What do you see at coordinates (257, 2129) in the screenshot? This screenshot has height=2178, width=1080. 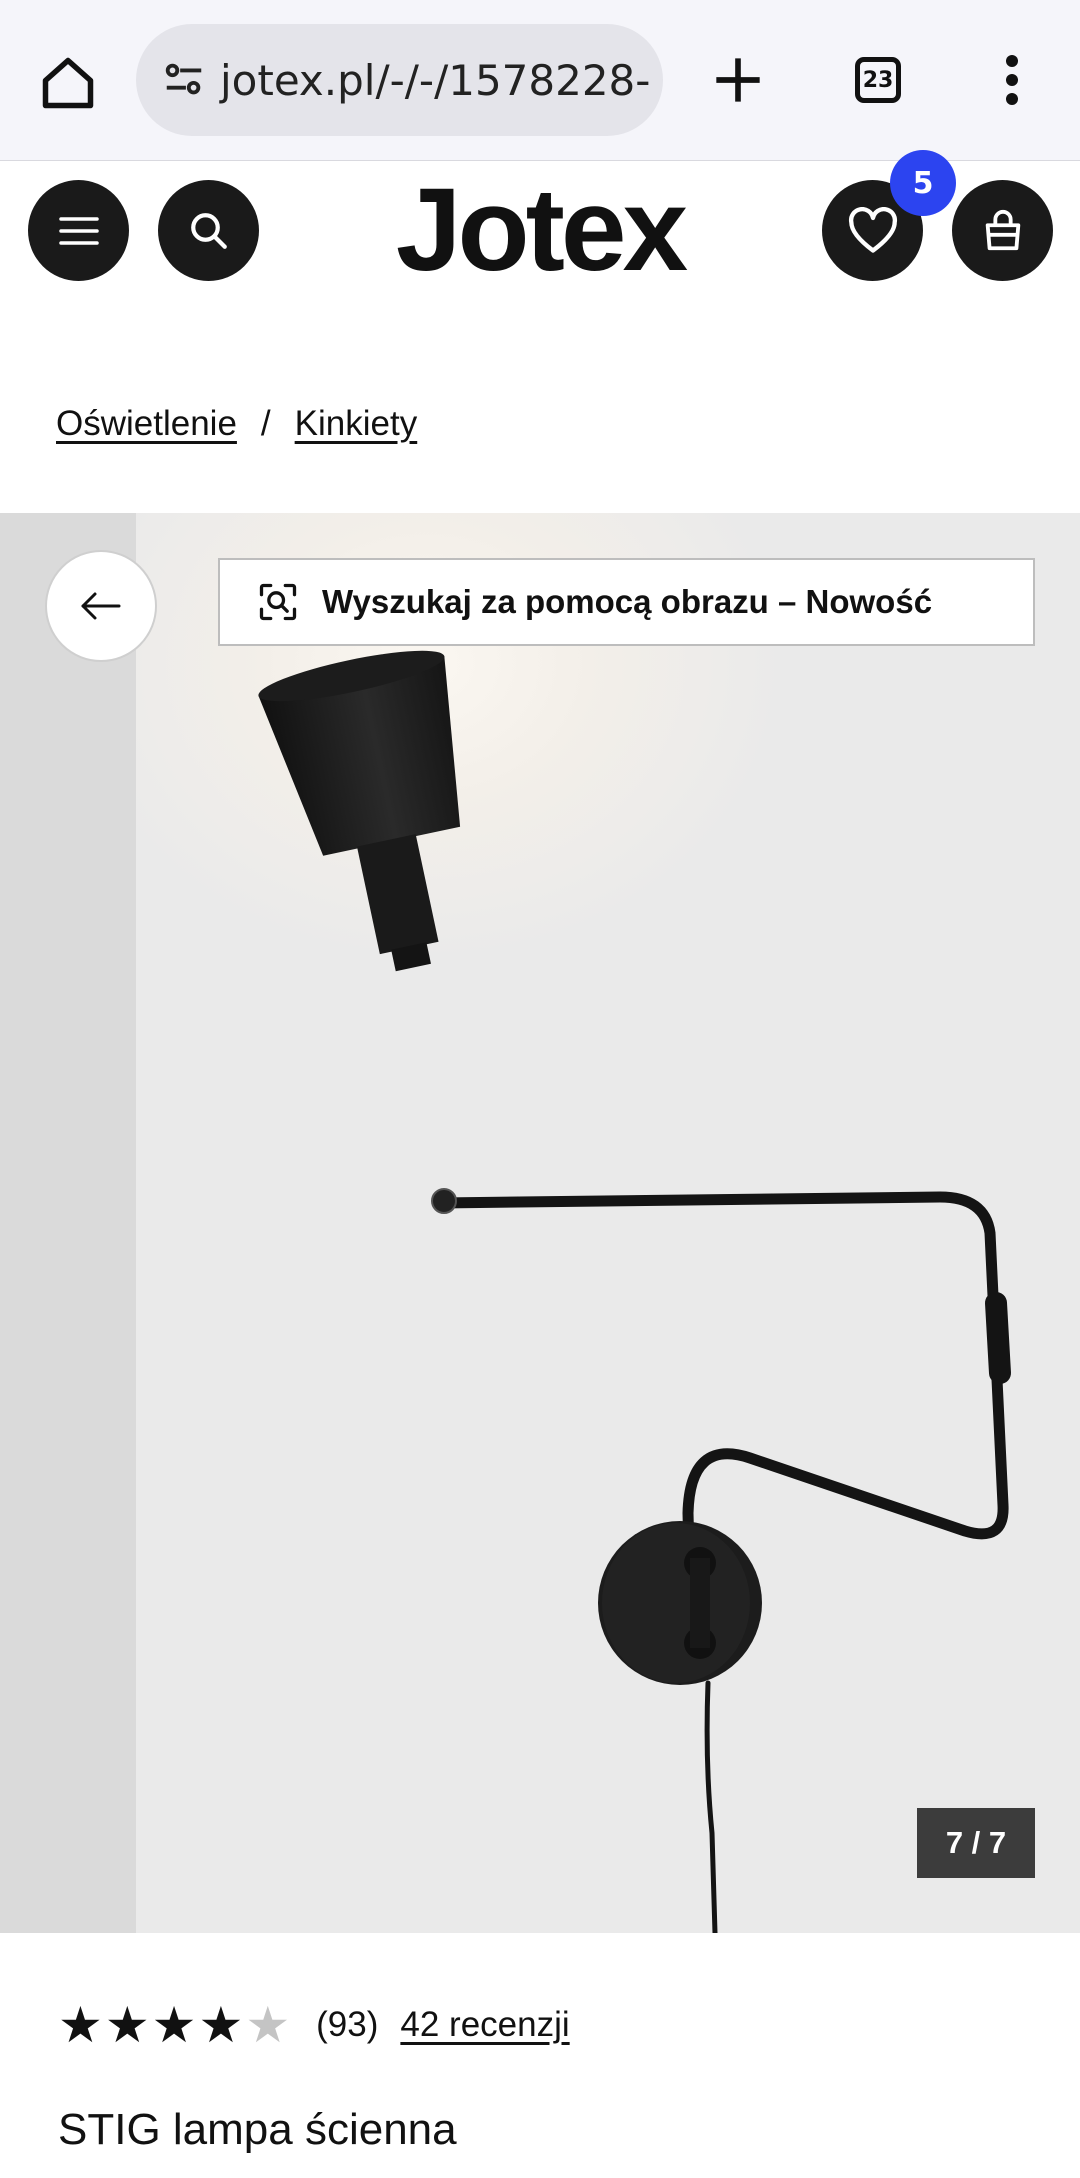 I see `product-title: STIG lampa ścienna` at bounding box center [257, 2129].